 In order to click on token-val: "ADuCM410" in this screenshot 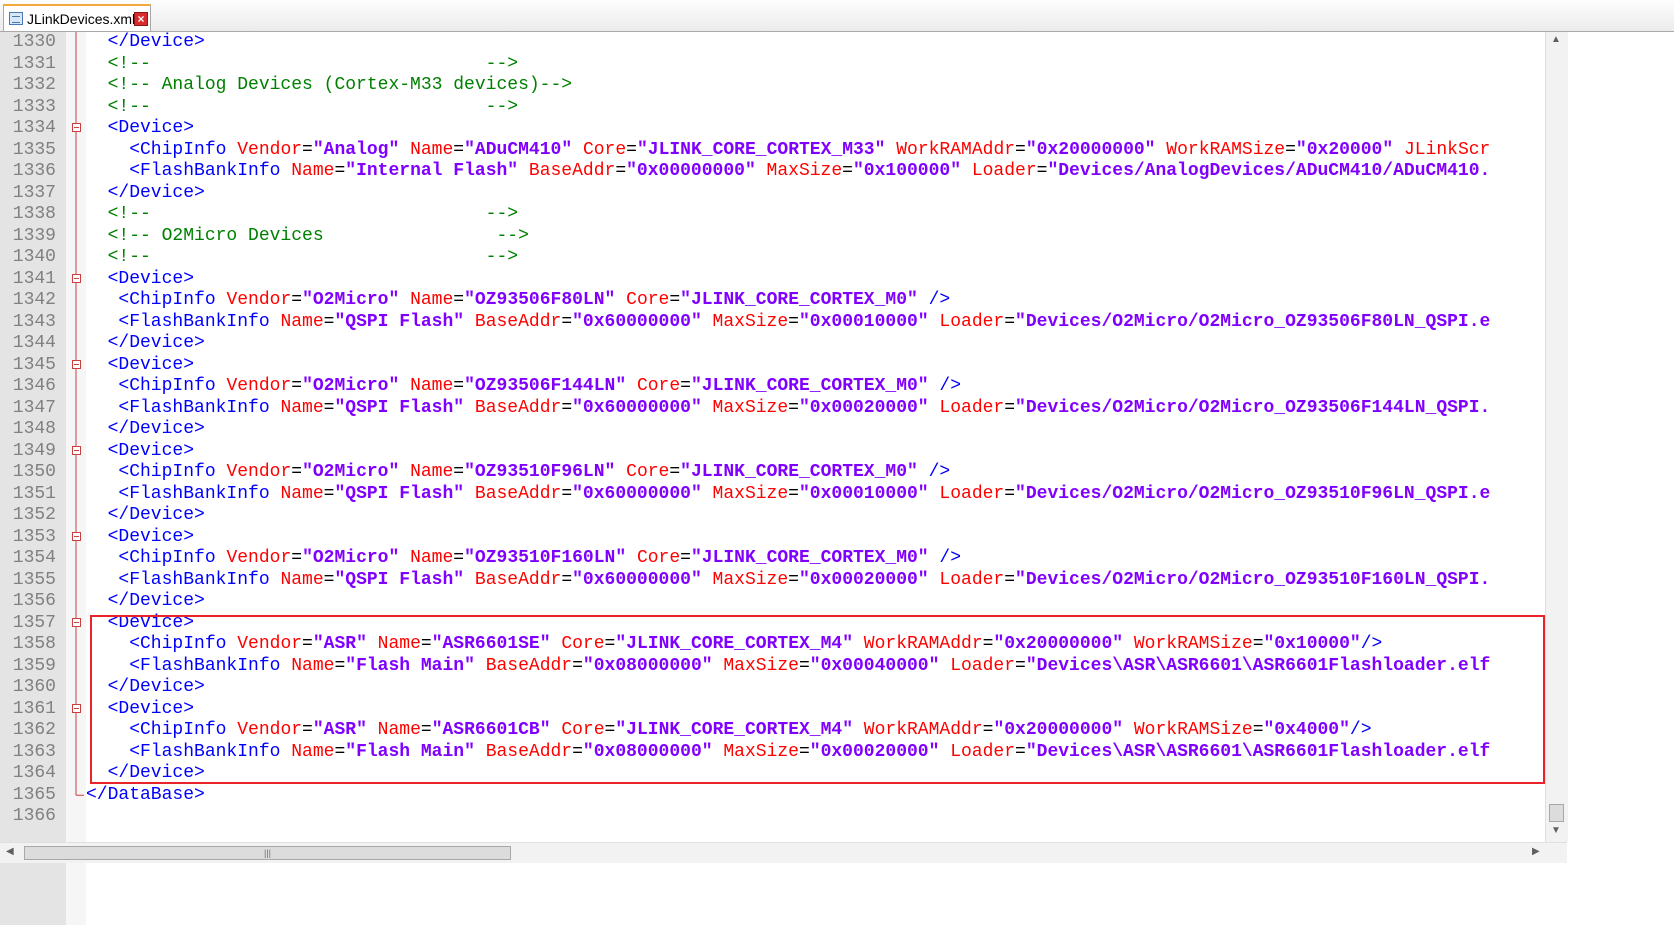, I will do `click(518, 149)`.